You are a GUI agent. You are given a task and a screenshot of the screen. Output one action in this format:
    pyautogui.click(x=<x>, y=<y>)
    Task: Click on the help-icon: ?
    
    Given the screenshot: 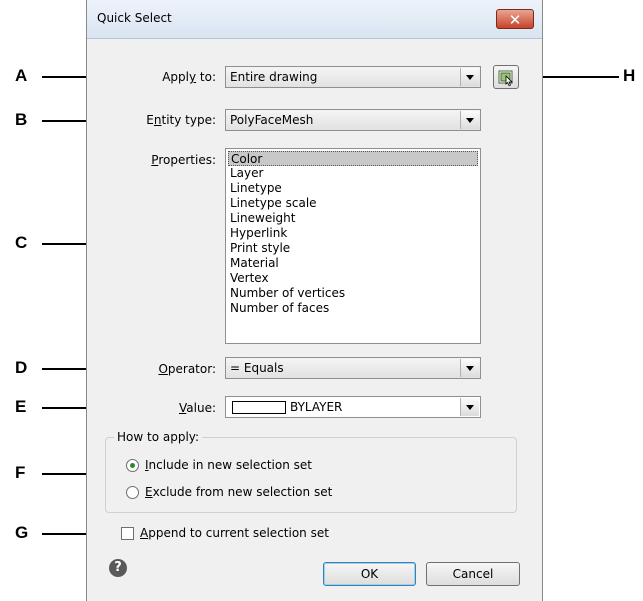 What is the action you would take?
    pyautogui.click(x=118, y=568)
    